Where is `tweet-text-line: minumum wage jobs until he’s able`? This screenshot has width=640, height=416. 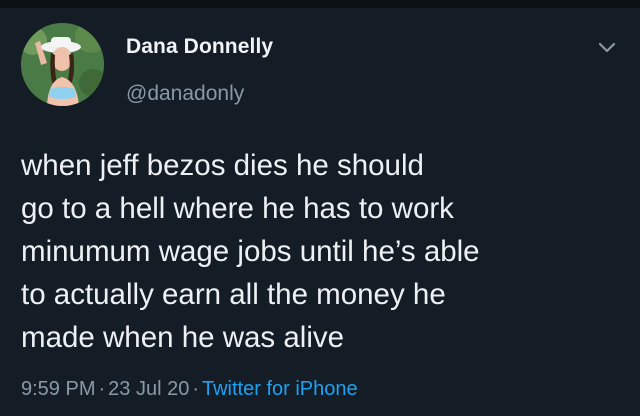 tweet-text-line: minumum wage jobs until he’s able is located at coordinates (250, 251).